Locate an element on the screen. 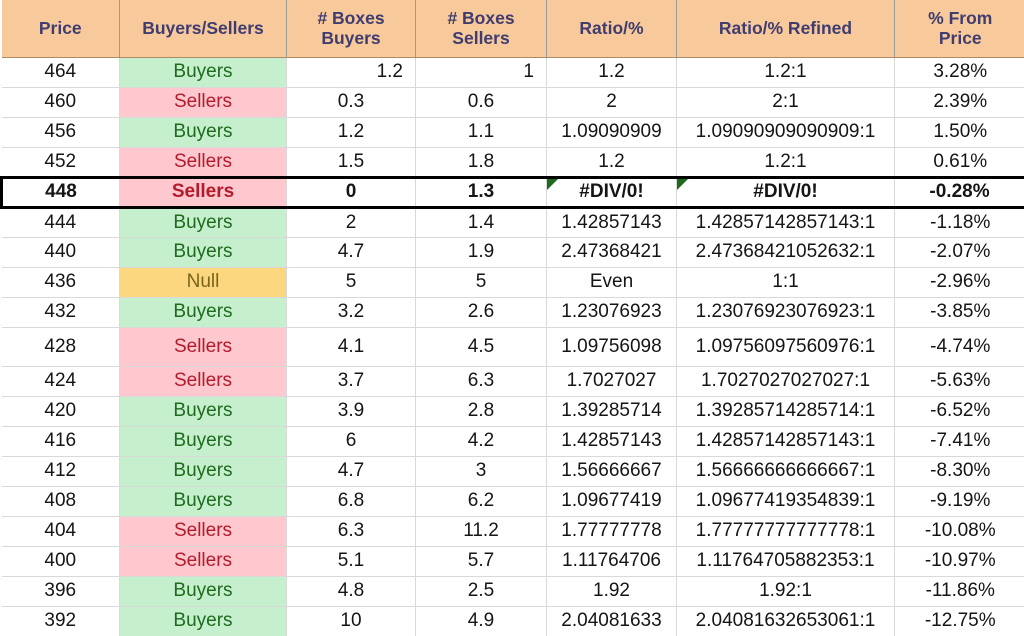 The image size is (1024, 636). cell-boxes-sellers: 2.8 is located at coordinates (481, 411).